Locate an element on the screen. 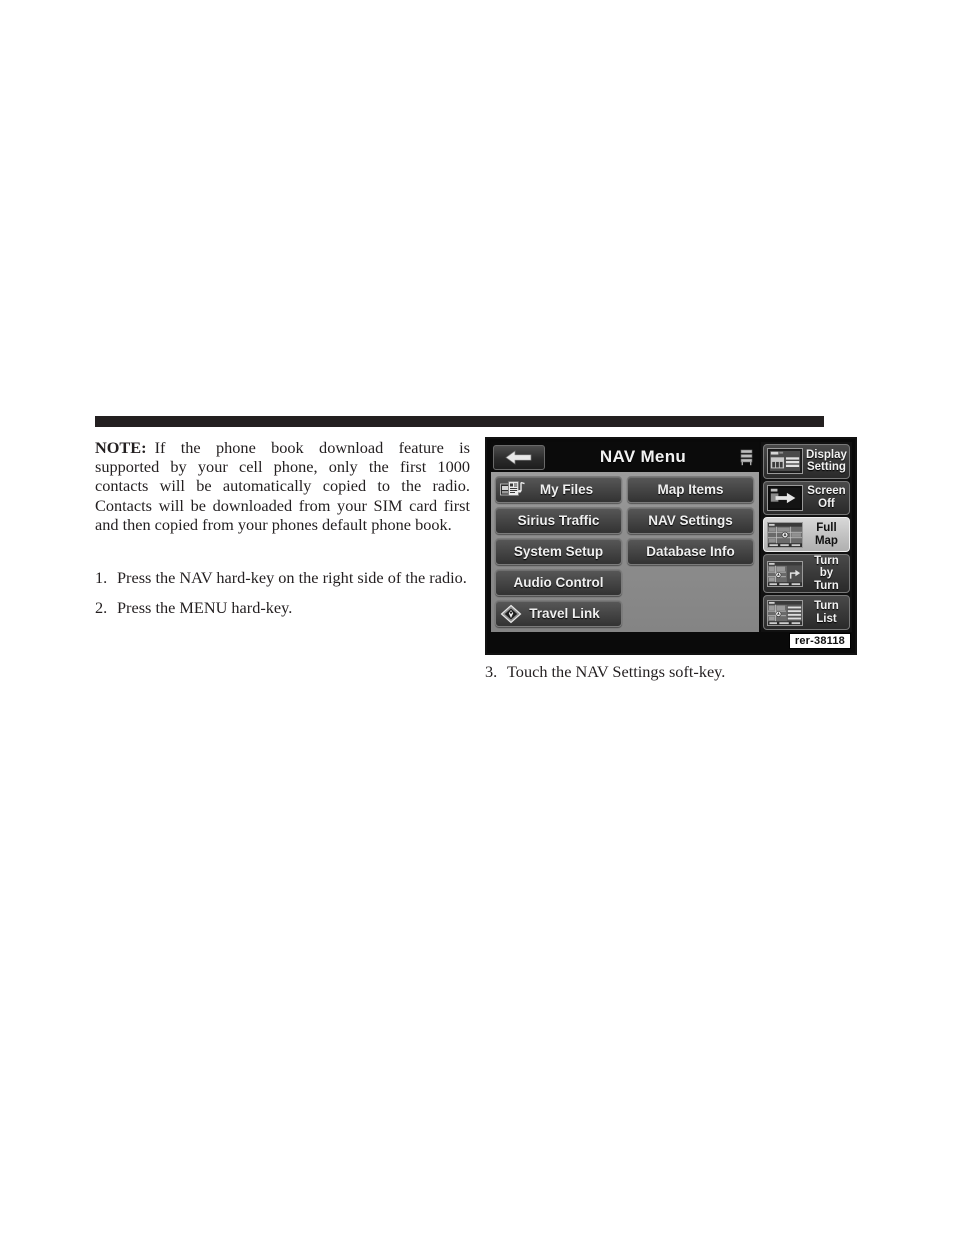  soft-key-my-files: My Files is located at coordinates (558, 489).